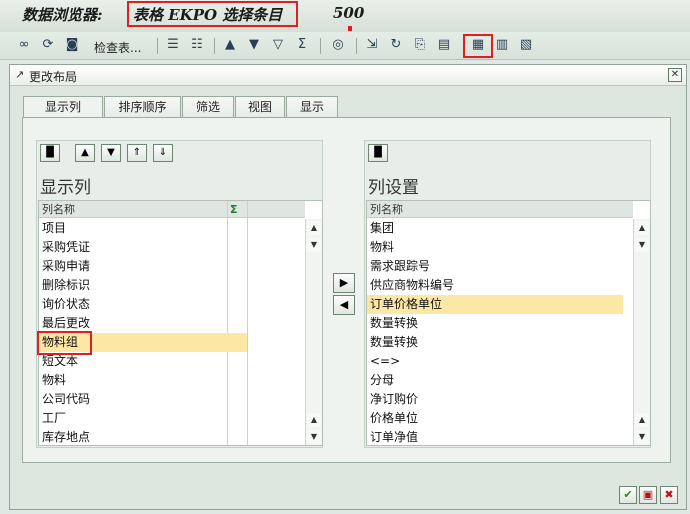  I want to click on local-file-icon: ▤, so click(444, 45).